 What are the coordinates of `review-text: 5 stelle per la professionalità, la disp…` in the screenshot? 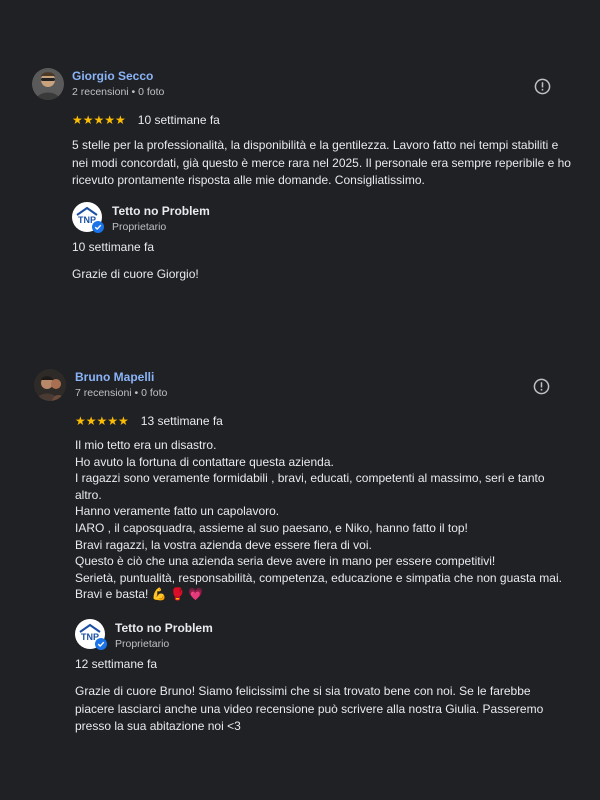 It's located at (322, 163).